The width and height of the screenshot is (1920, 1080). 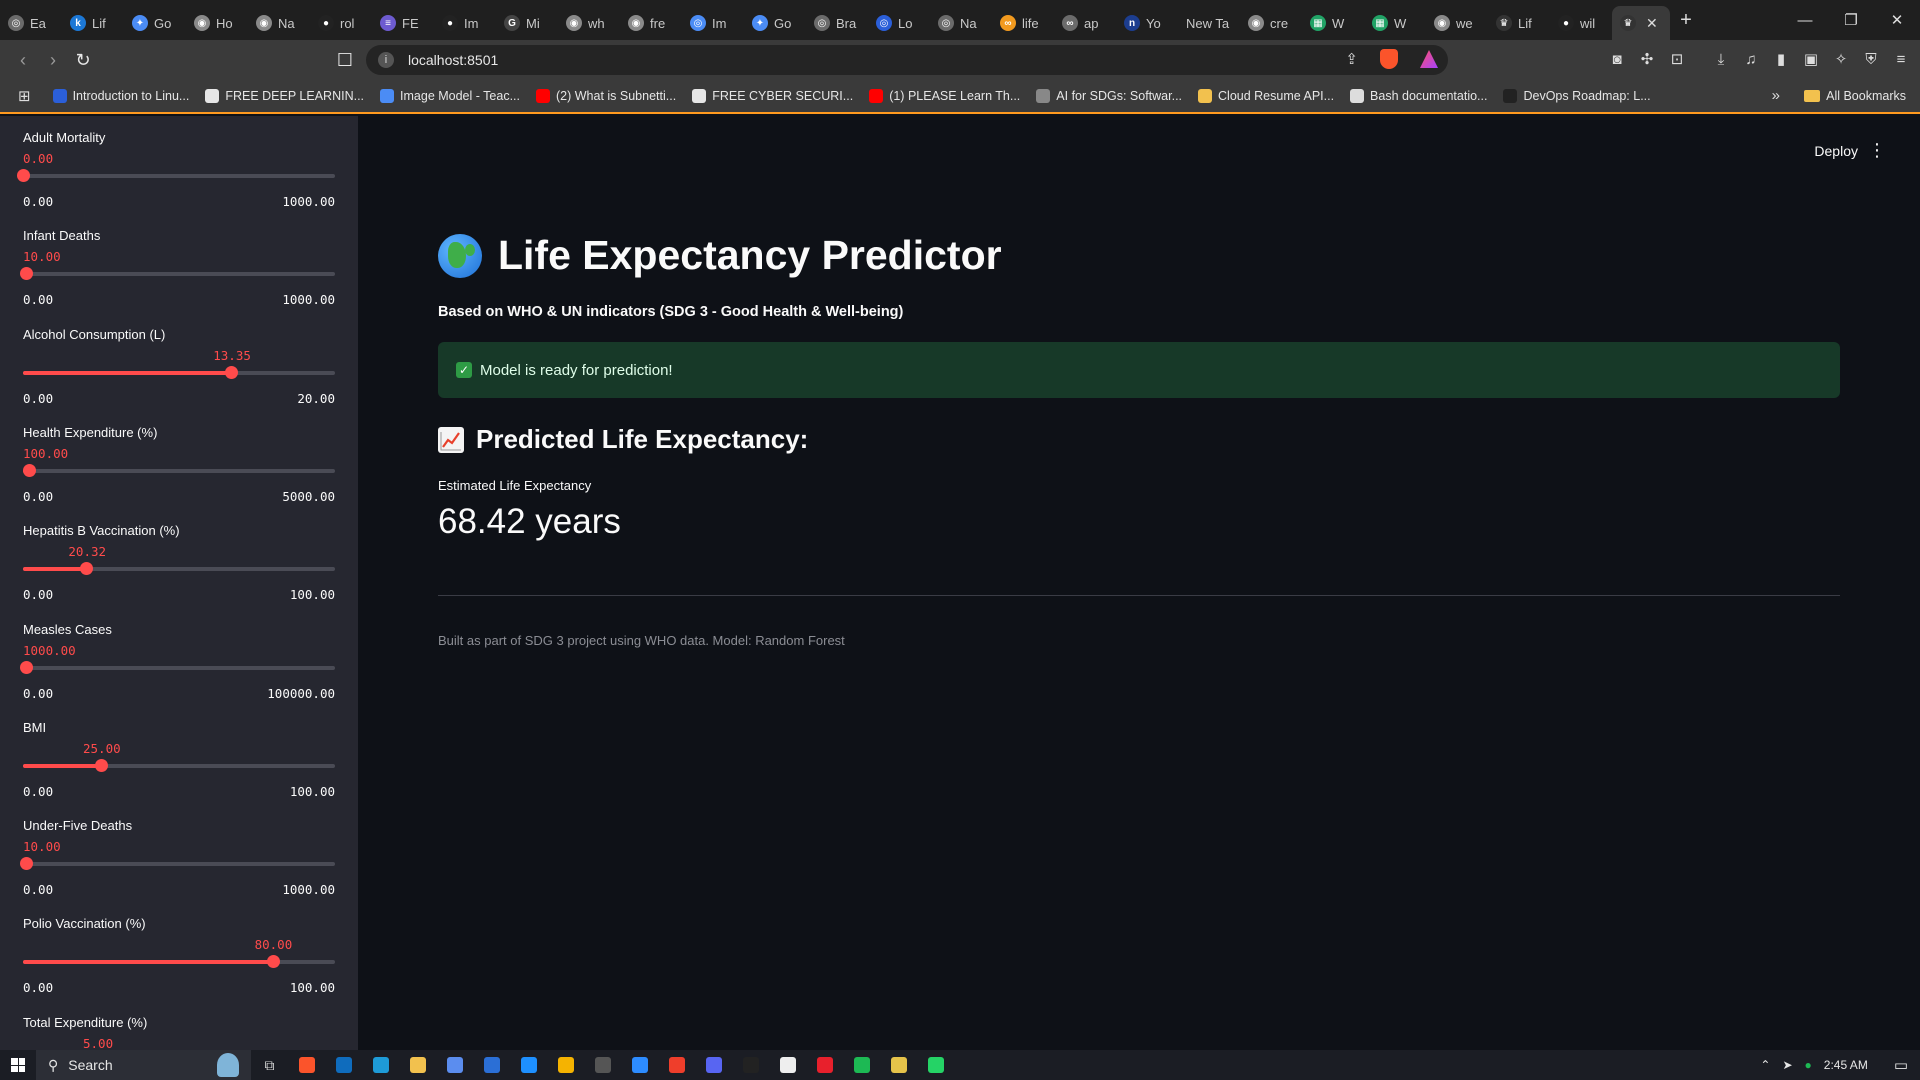 What do you see at coordinates (18, 1065) in the screenshot?
I see `start-button` at bounding box center [18, 1065].